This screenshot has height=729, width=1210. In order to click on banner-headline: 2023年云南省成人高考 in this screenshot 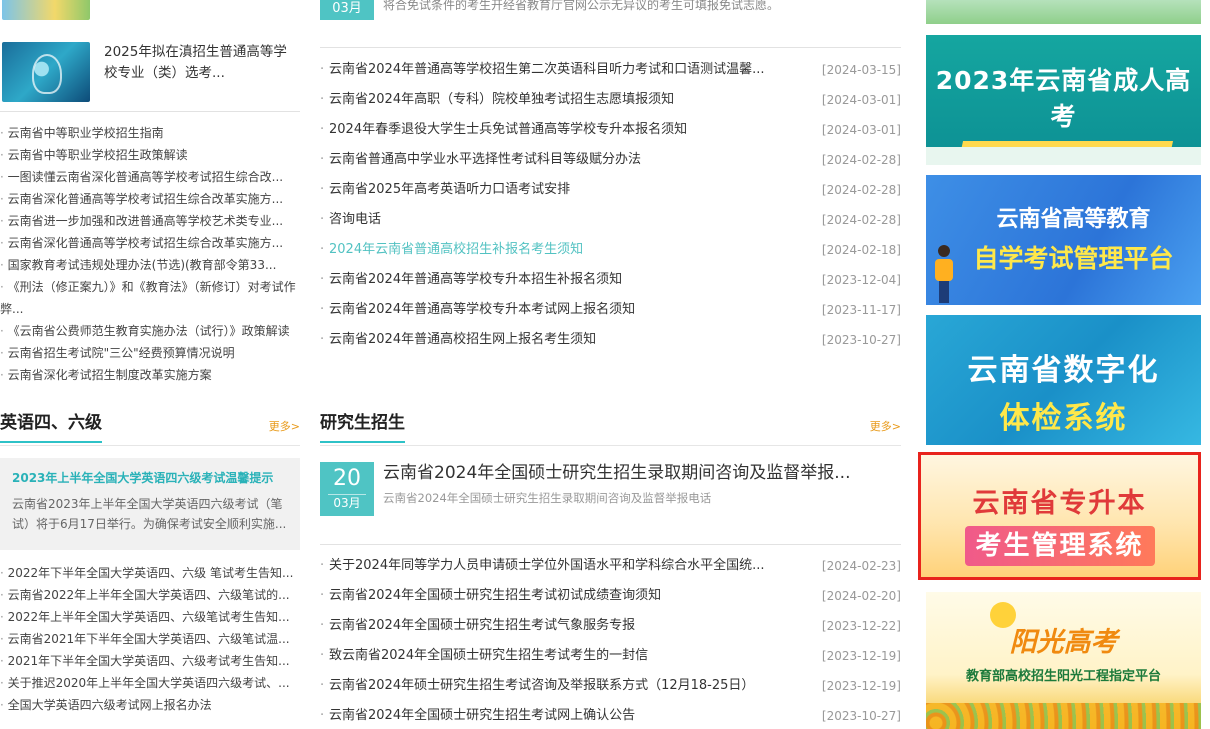, I will do `click(1063, 98)`.